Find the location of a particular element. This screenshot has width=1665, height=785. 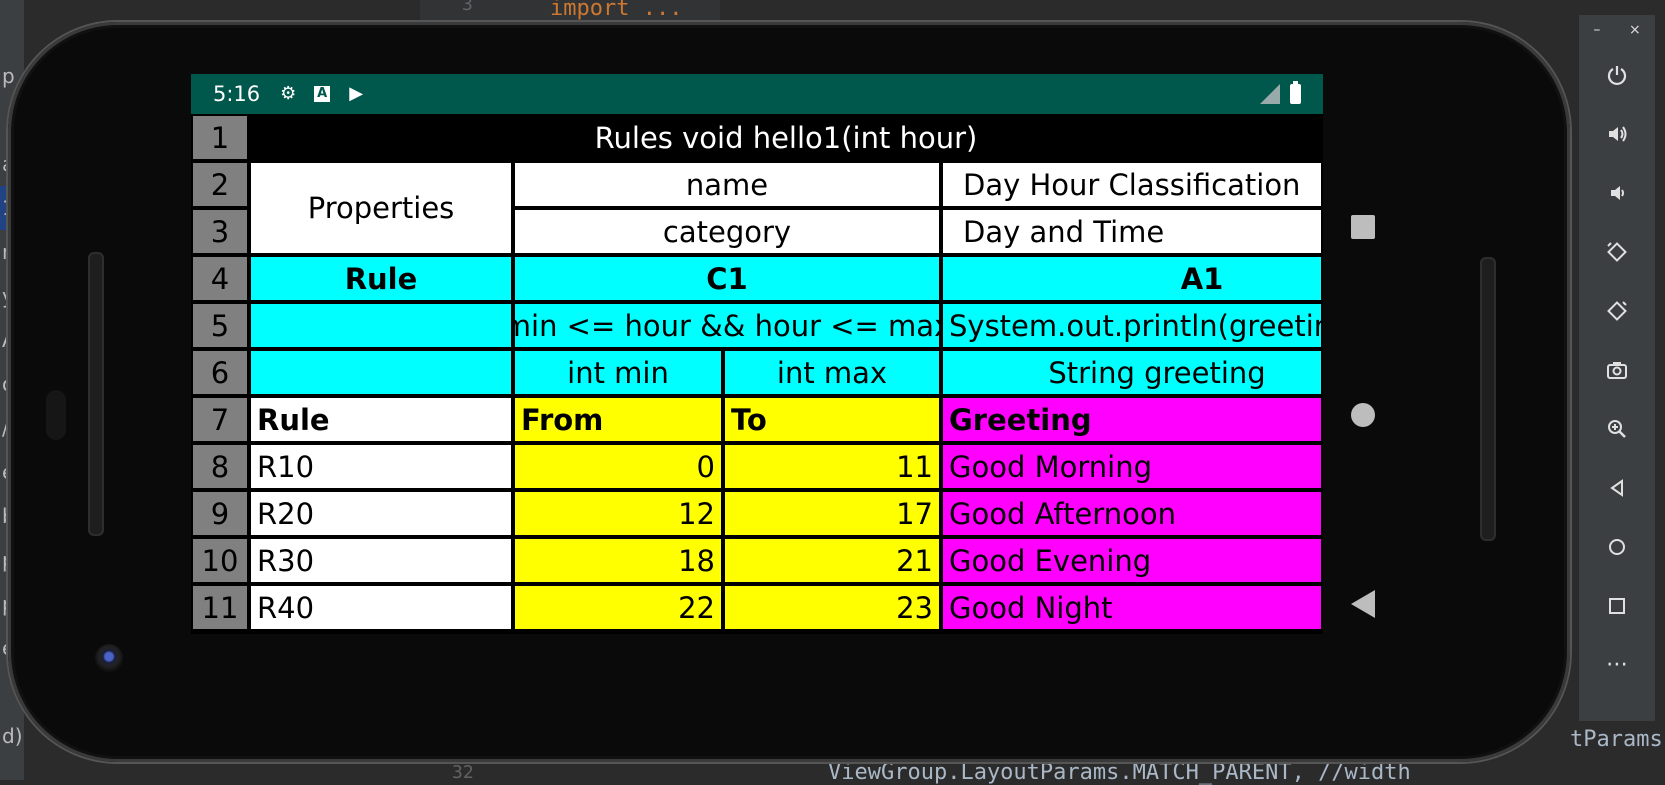

back-triangle-icon is located at coordinates (1616, 487).